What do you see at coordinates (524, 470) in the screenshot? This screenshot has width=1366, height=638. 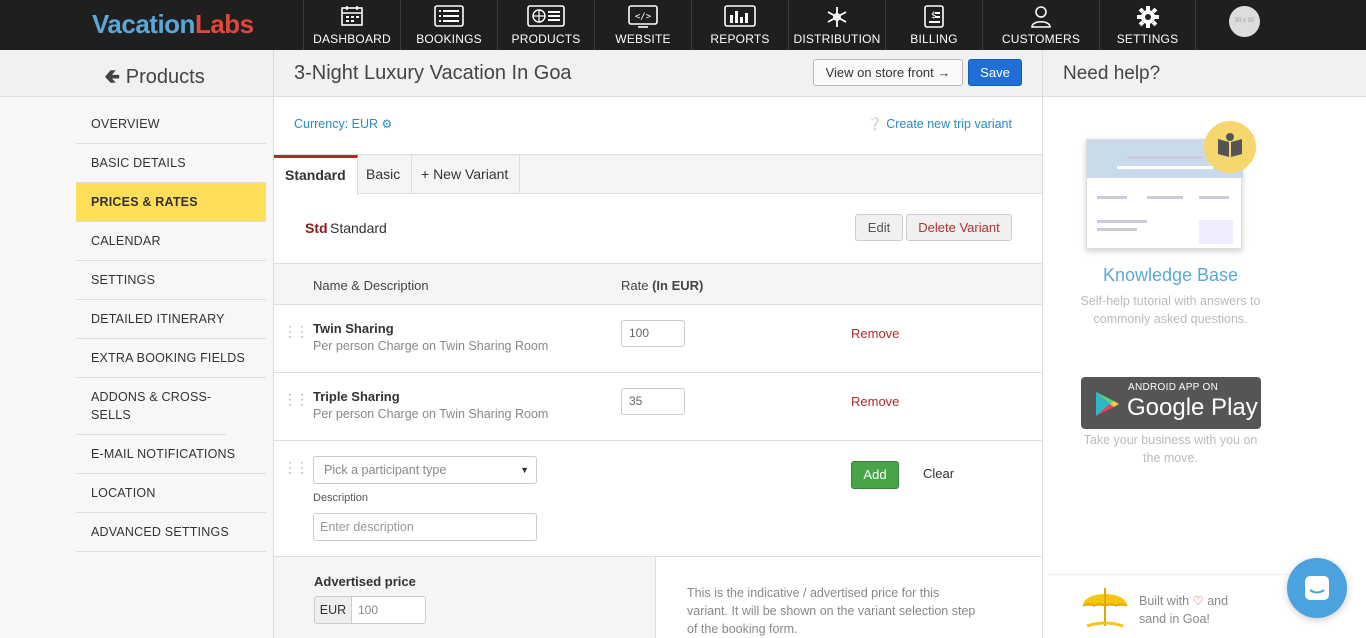 I see `caret-down-icon: ▼` at bounding box center [524, 470].